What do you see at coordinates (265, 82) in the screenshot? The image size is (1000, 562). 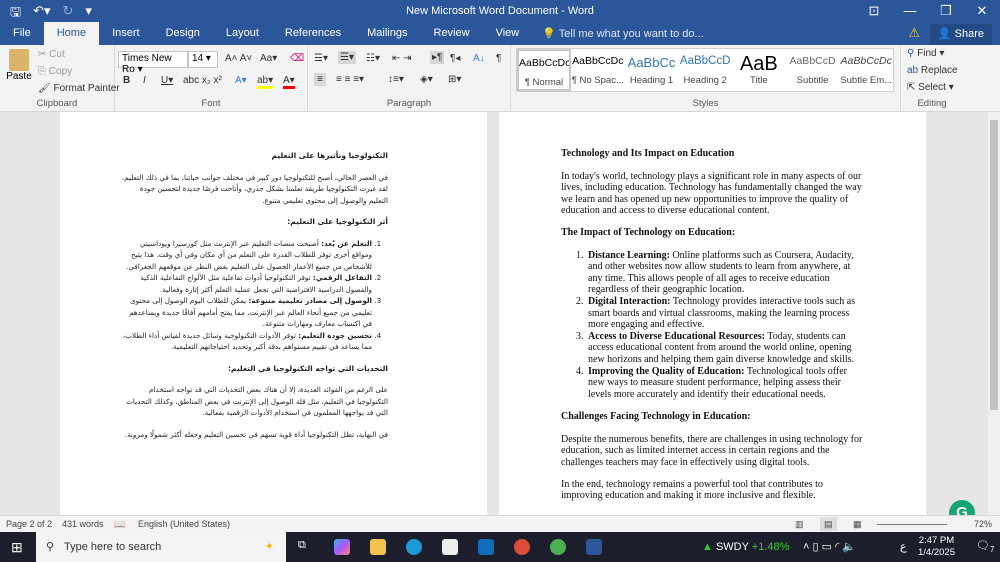 I see `highlight-icon: ab▾` at bounding box center [265, 82].